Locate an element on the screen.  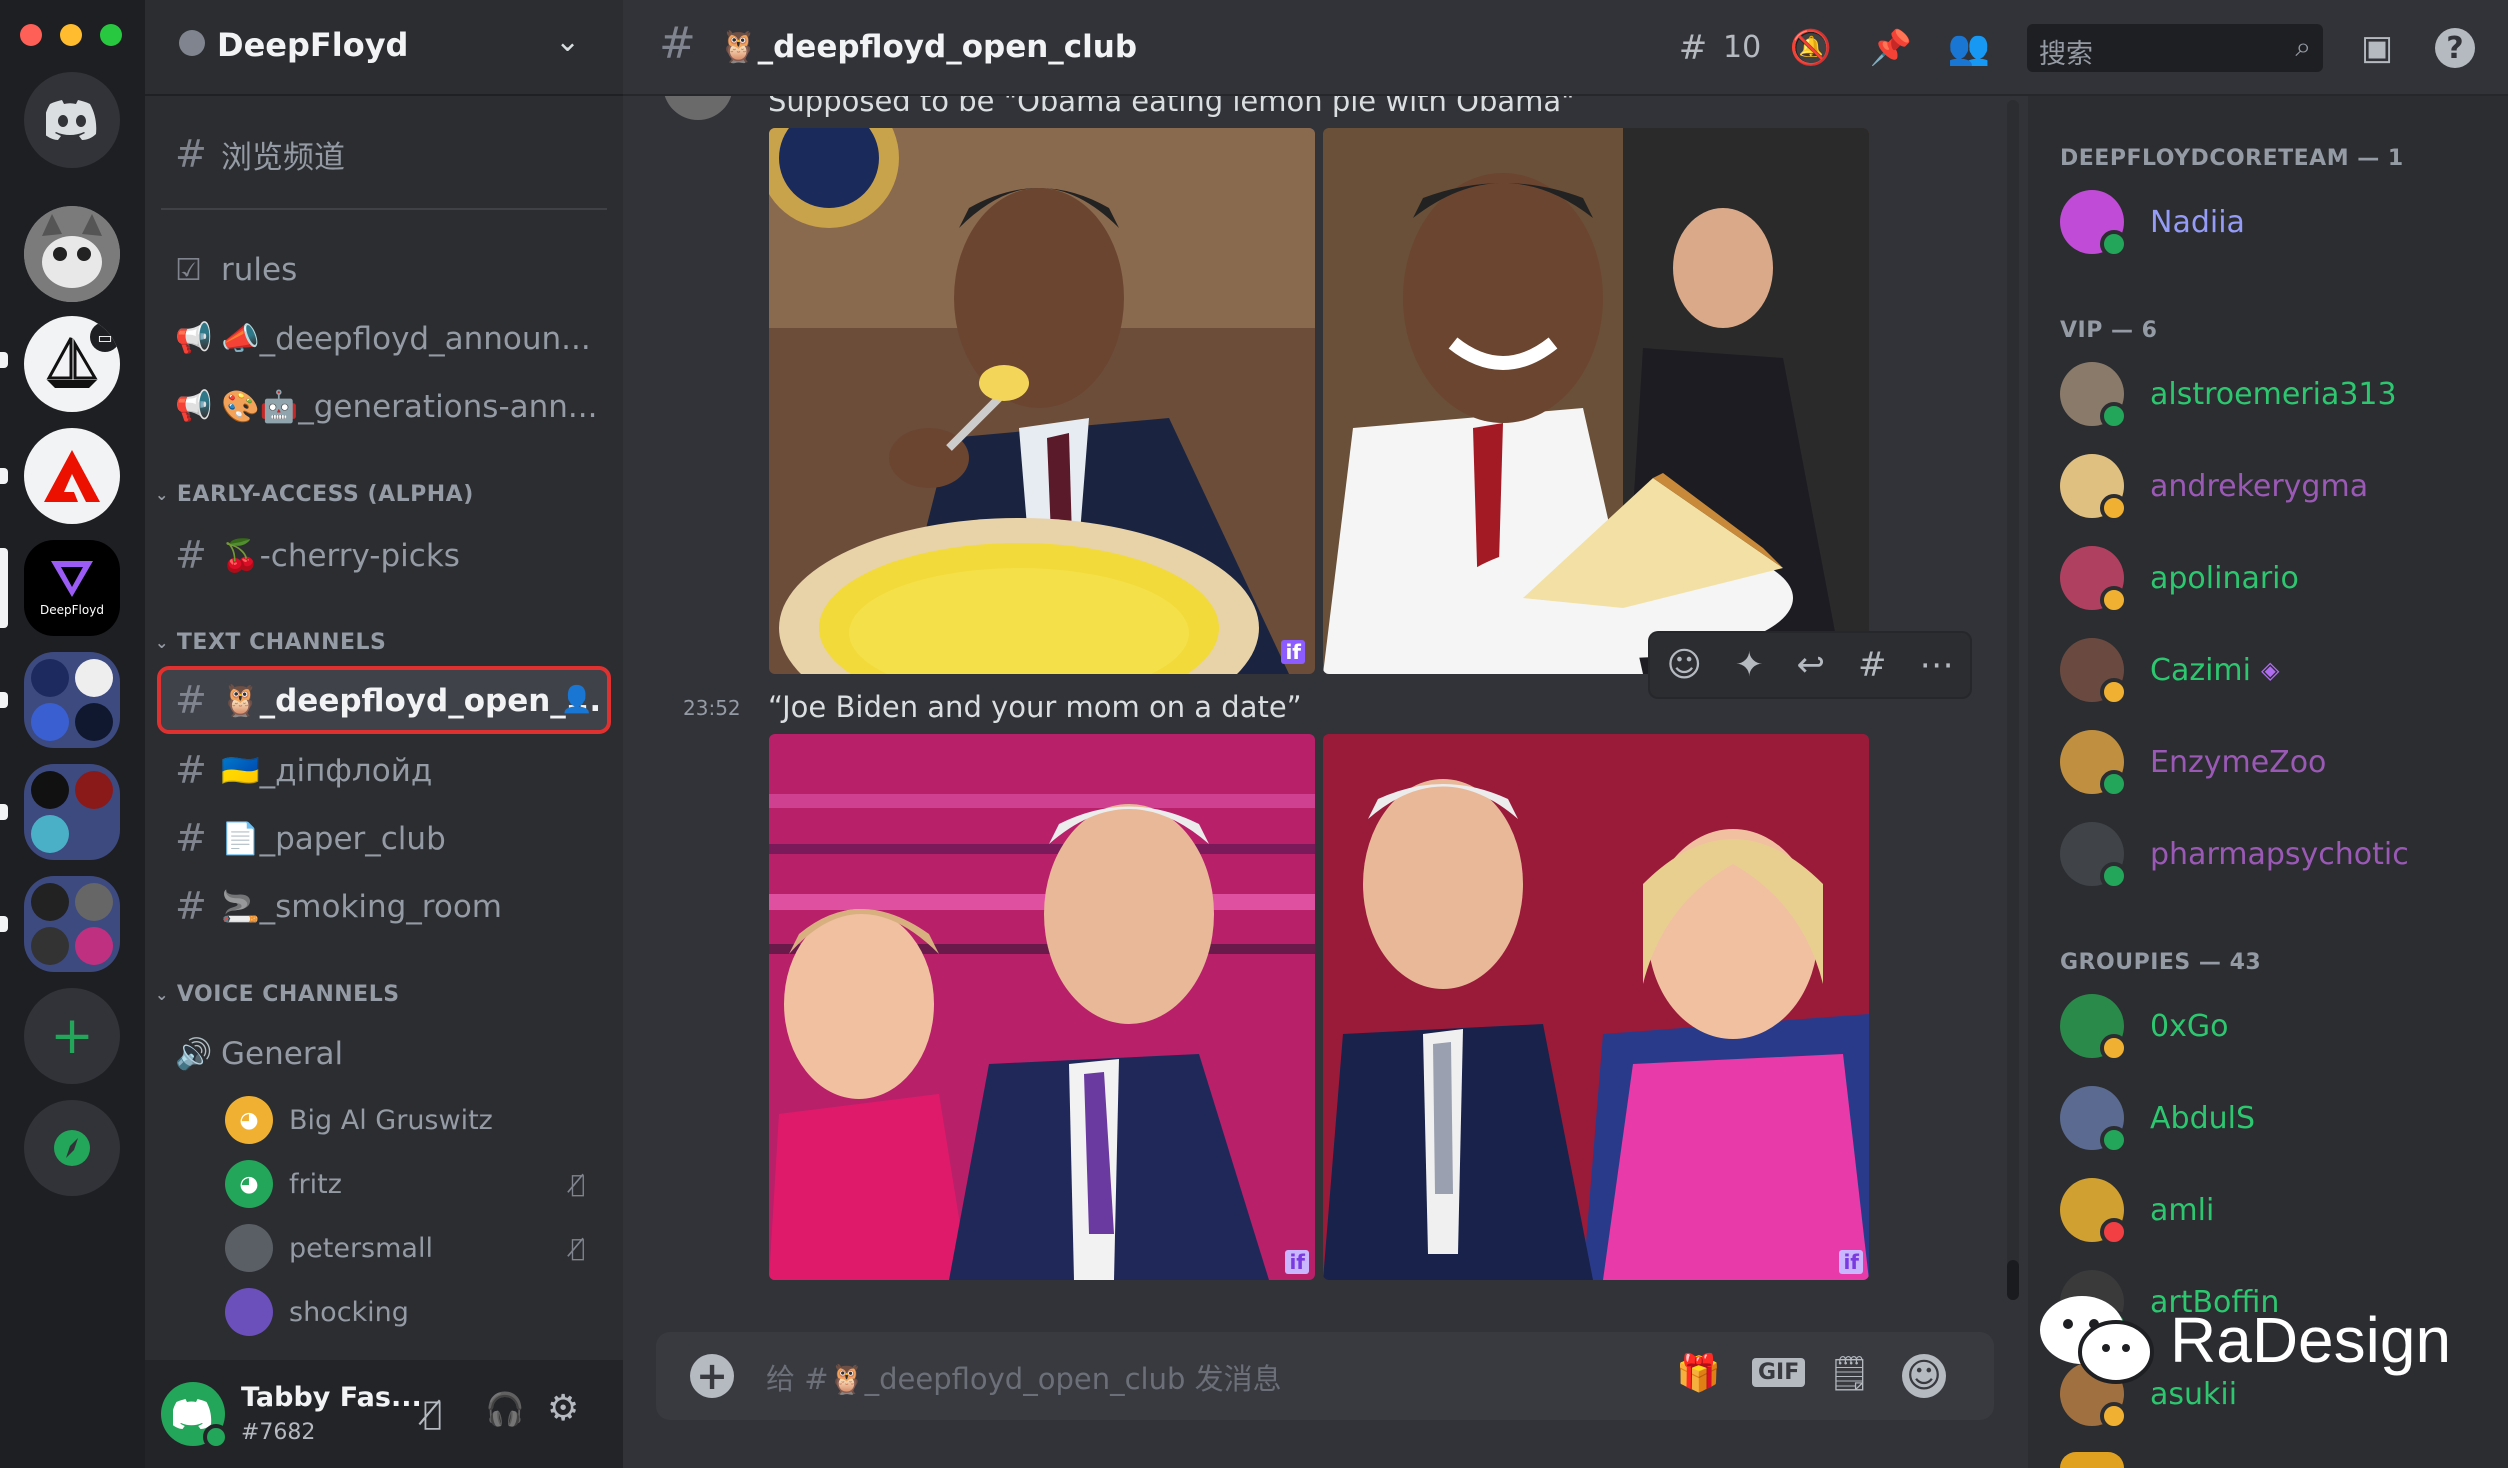
user-settings-button: ⚙ is located at coordinates (563, 1408).